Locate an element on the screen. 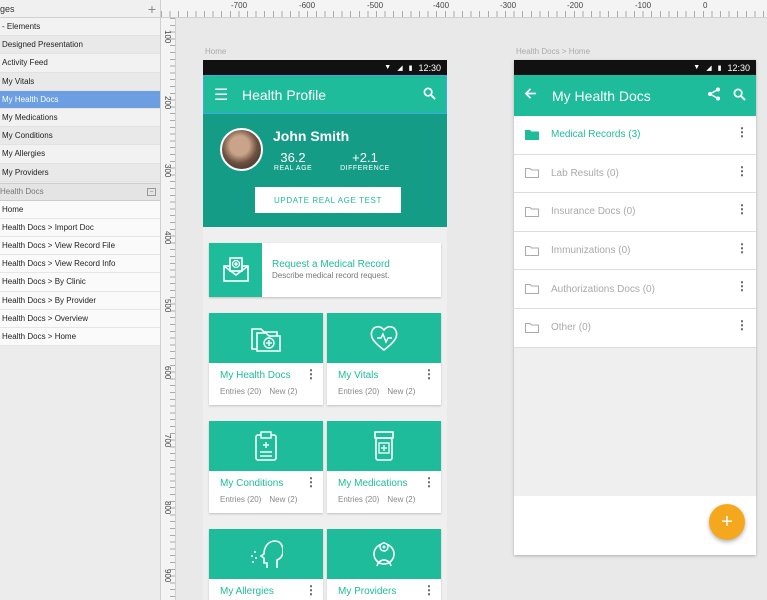  real-age-label: REAL AGE is located at coordinates (293, 168).